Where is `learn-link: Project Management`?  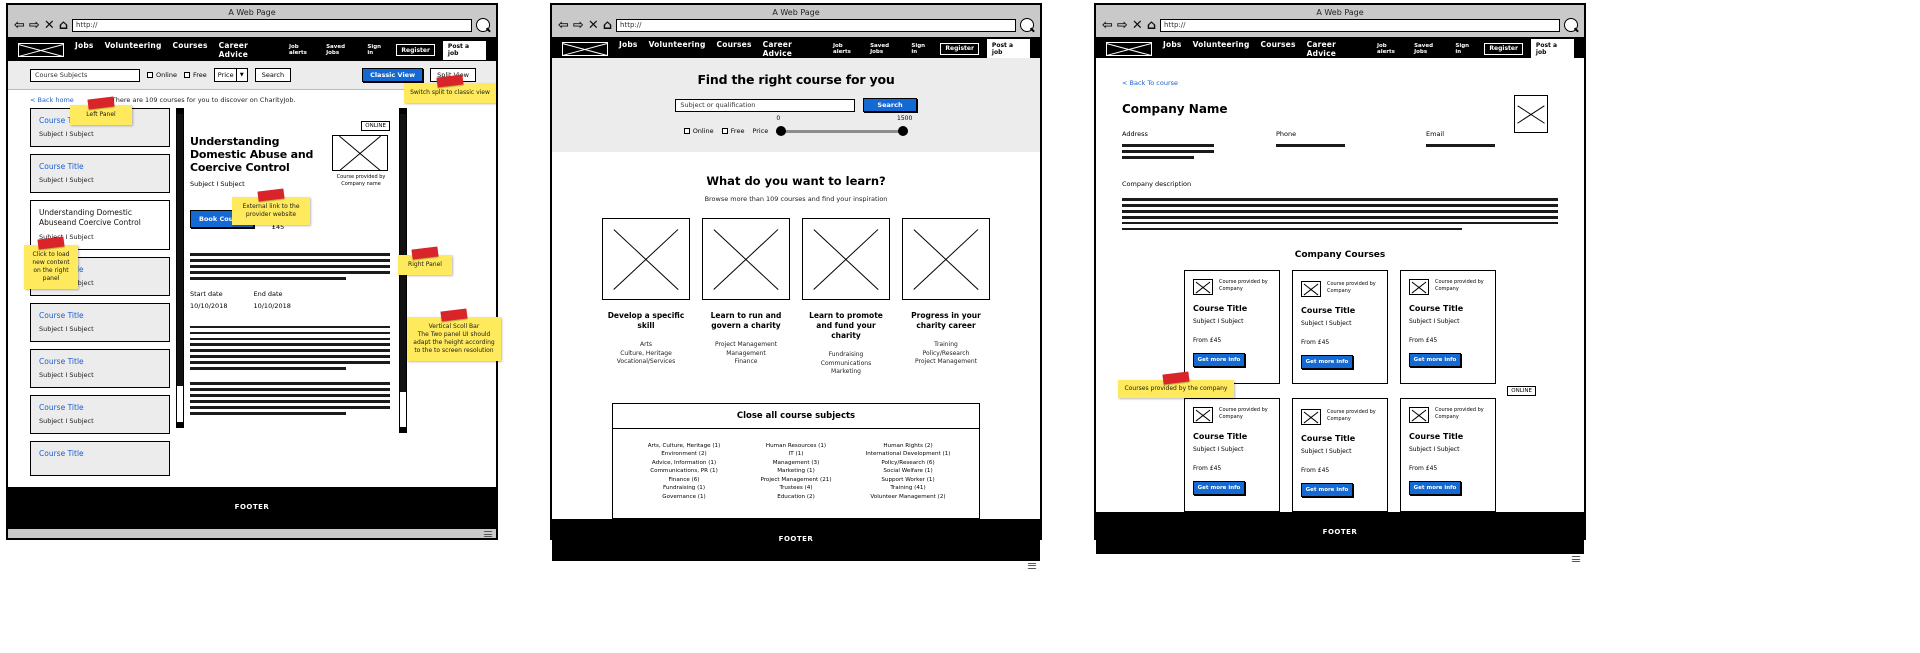 learn-link: Project Management is located at coordinates (946, 362).